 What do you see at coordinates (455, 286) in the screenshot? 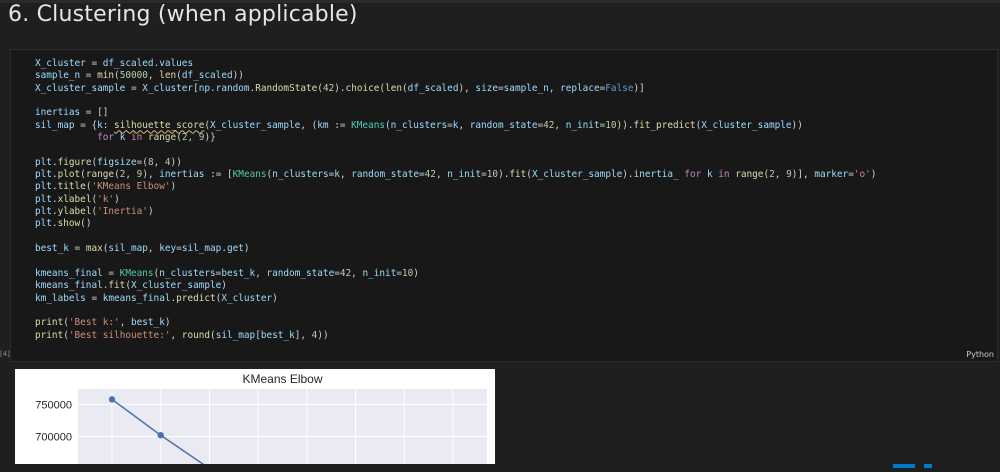
I see `code-line: kmeans_final.fit(X_cluster_sample)` at bounding box center [455, 286].